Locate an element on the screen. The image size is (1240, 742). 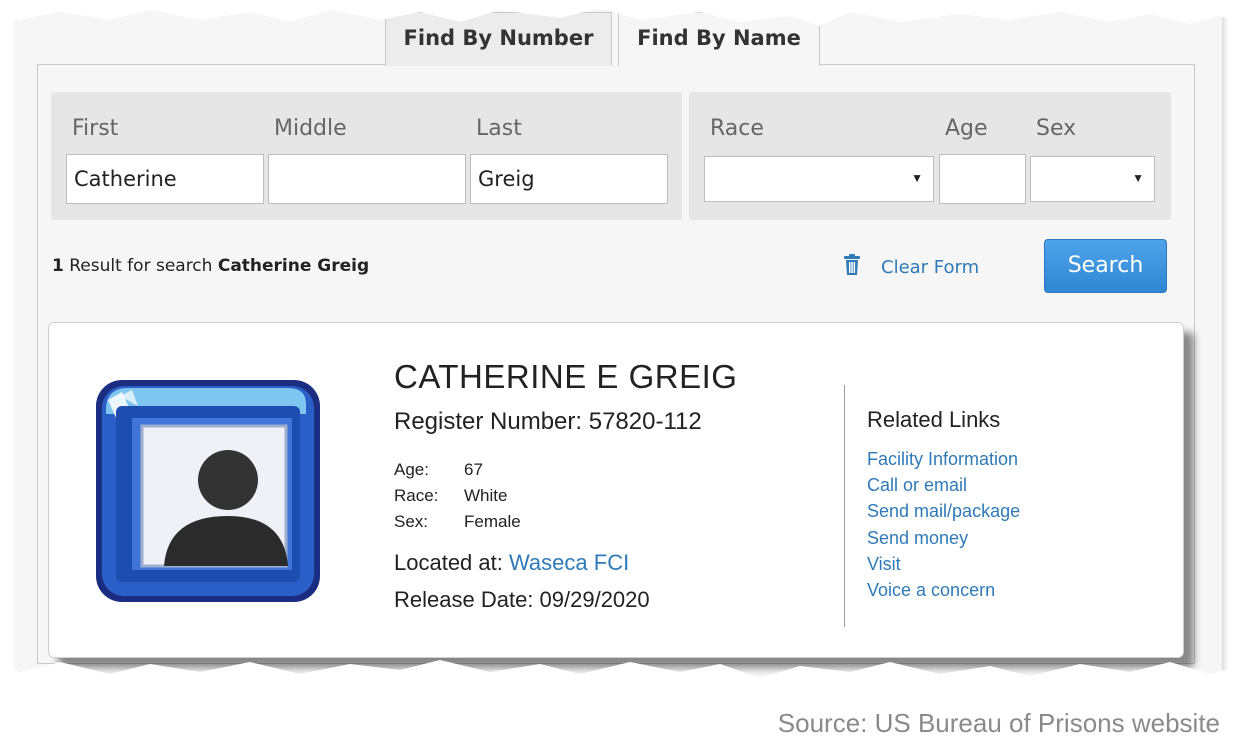
torn-edge-bottom is located at coordinates (620, 676).